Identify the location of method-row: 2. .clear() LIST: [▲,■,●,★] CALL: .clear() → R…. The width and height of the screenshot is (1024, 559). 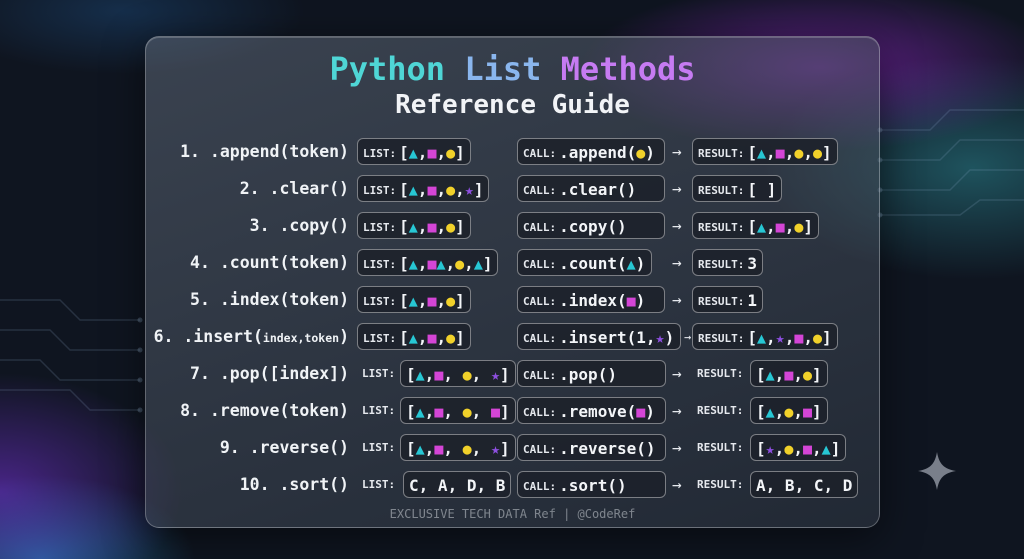
(512, 189).